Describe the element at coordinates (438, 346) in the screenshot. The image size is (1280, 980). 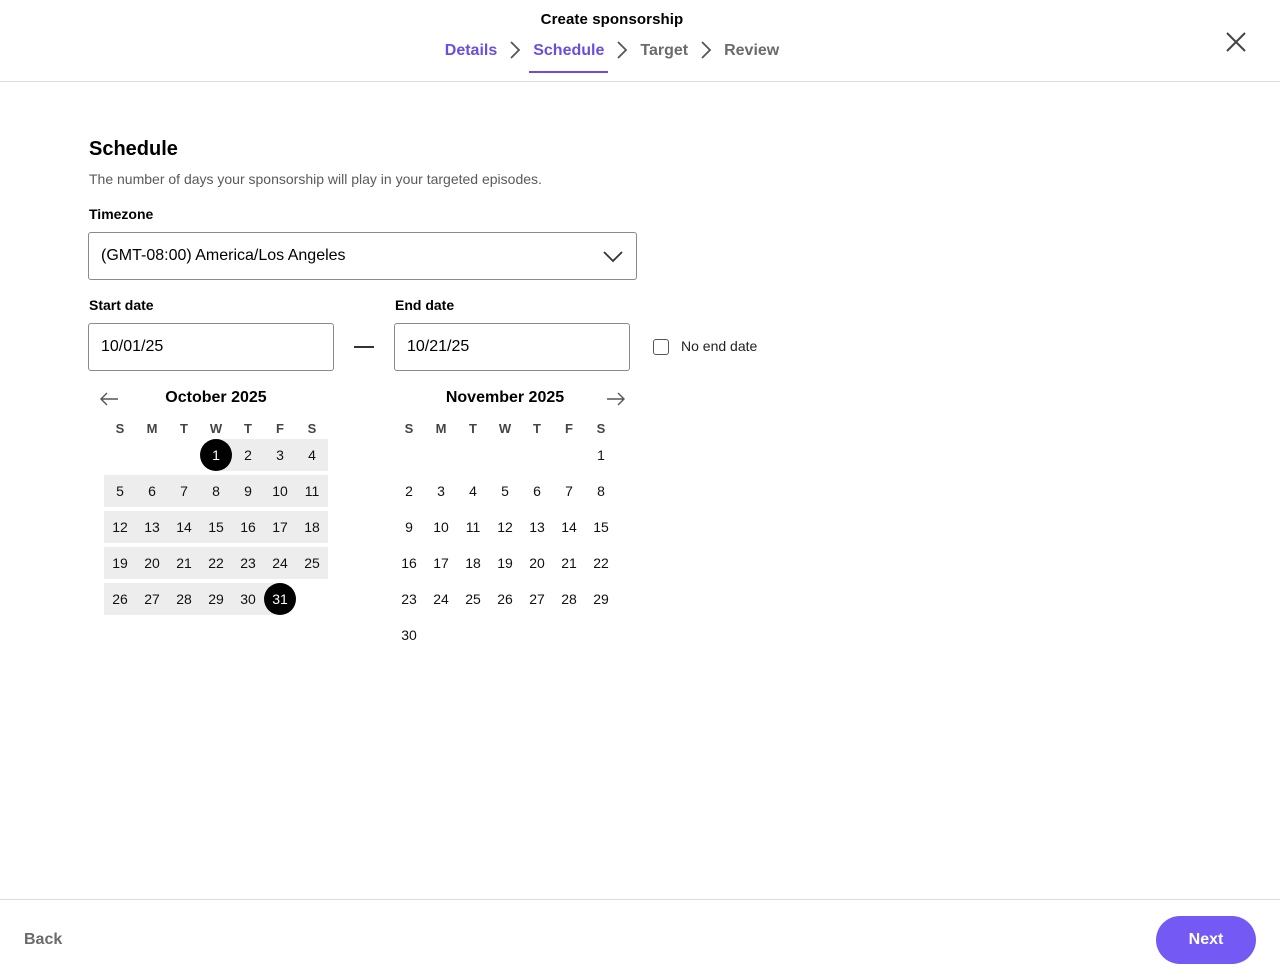
I see `end-date-value: 10/21/25` at that location.